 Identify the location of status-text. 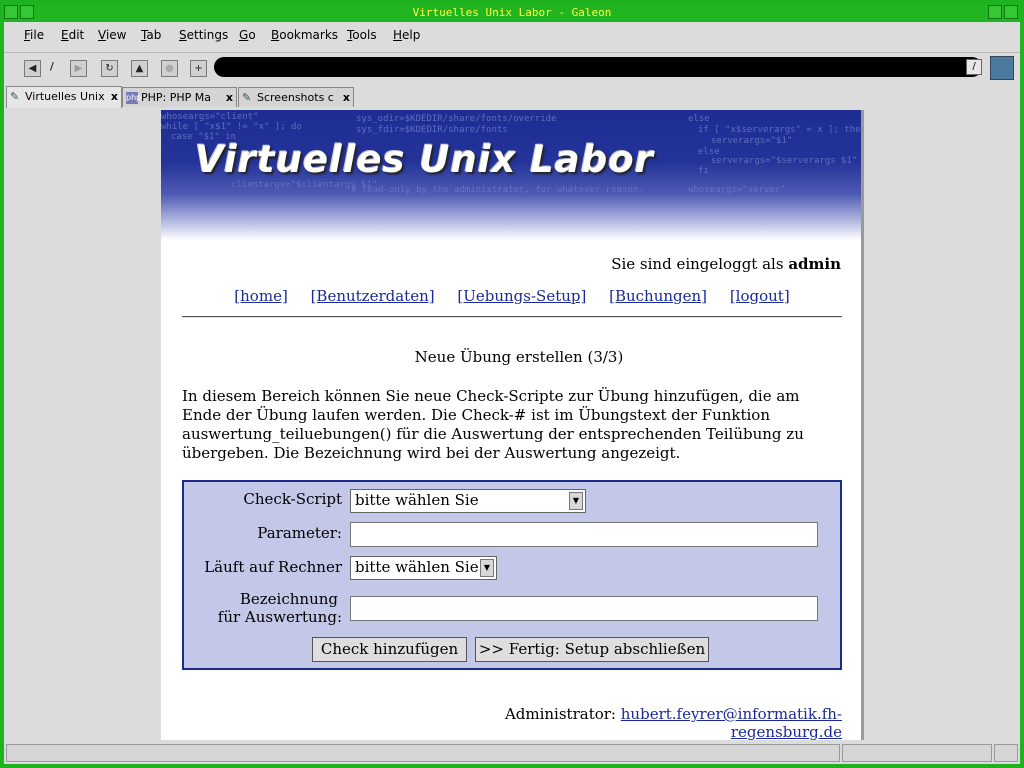
(423, 753).